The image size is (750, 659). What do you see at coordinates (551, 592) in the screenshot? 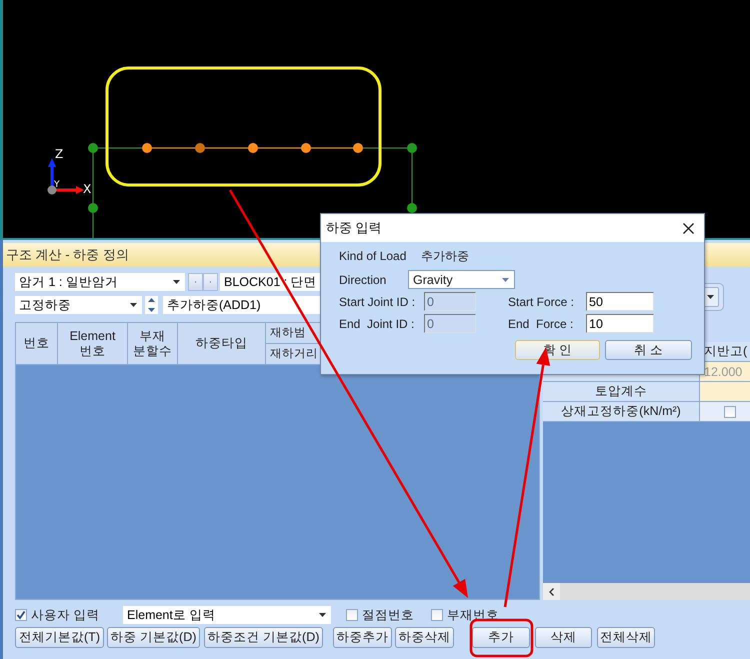
I see `scroll-left-icon` at bounding box center [551, 592].